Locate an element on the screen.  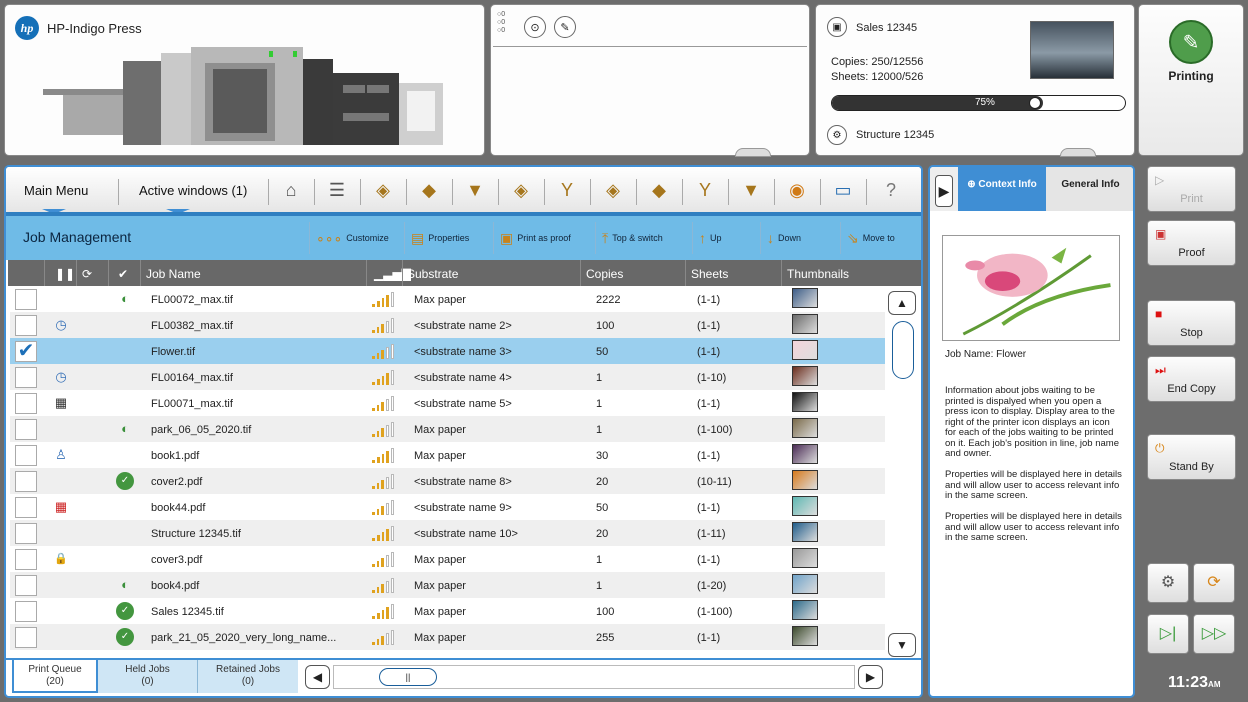
list-icon: ☰ is located at coordinates (337, 190).